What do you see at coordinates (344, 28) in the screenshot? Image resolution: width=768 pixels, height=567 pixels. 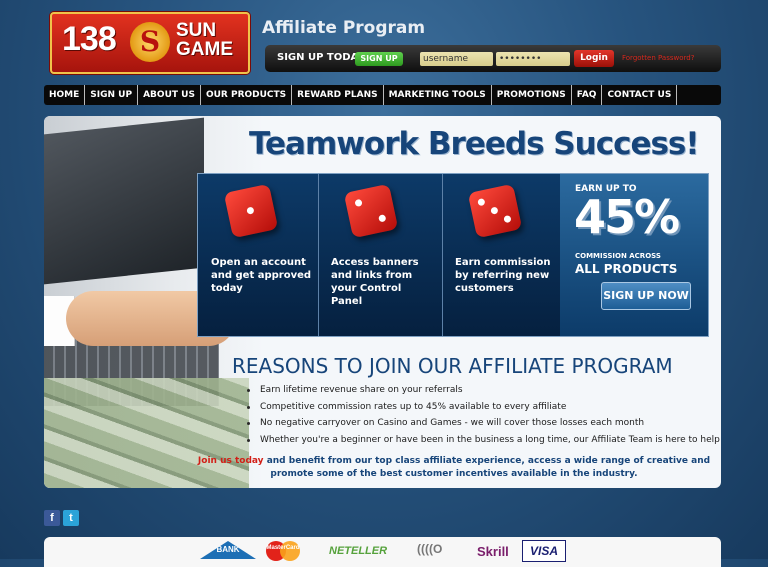 I see `page-title: Affiliate Program` at bounding box center [344, 28].